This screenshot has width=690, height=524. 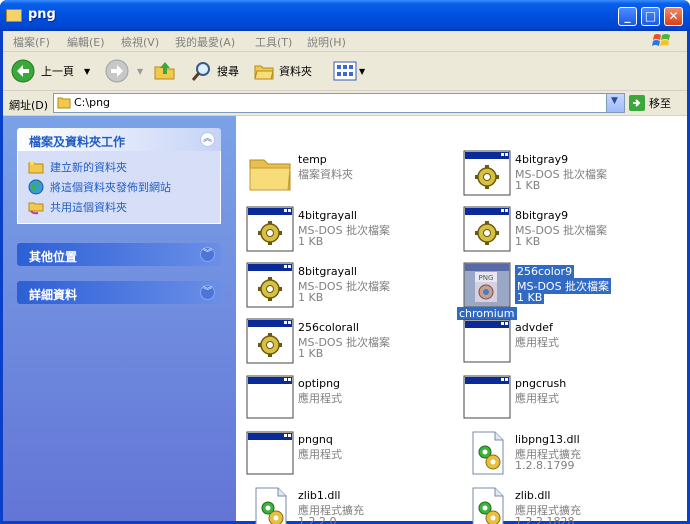 What do you see at coordinates (661, 40) in the screenshot?
I see `windows-logo-icon` at bounding box center [661, 40].